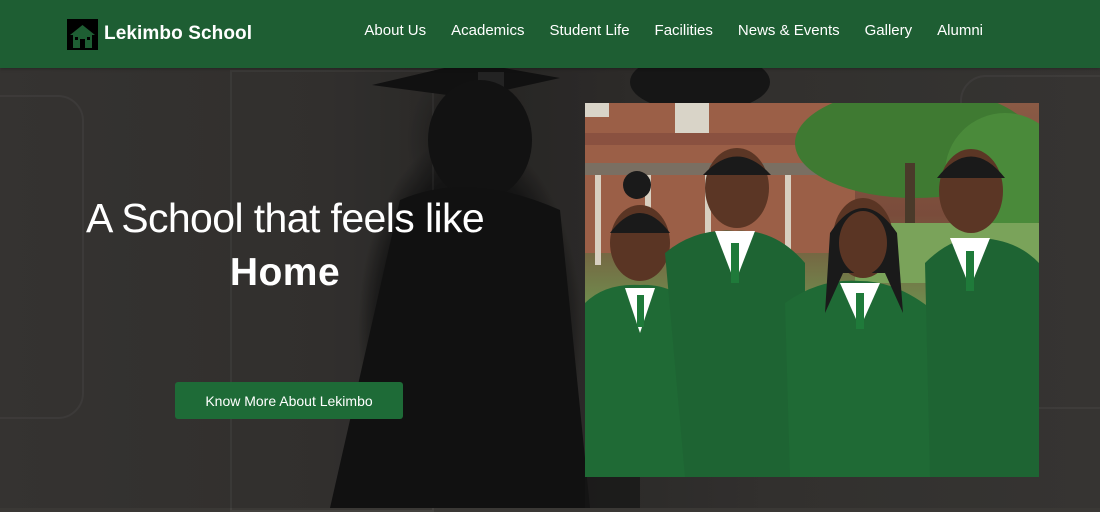  Describe the element at coordinates (82, 34) in the screenshot. I see `school-house-icon` at that location.